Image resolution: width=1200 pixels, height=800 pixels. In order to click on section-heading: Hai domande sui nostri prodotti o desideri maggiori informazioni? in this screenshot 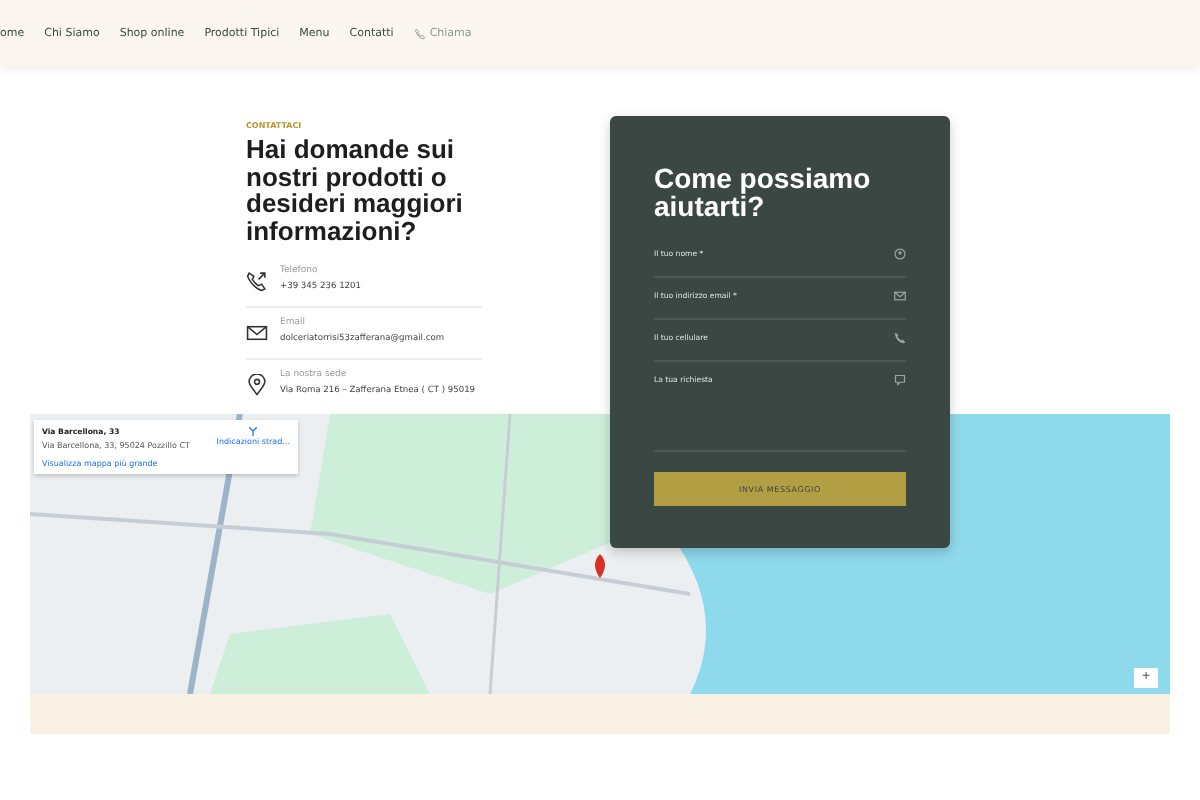, I will do `click(355, 190)`.